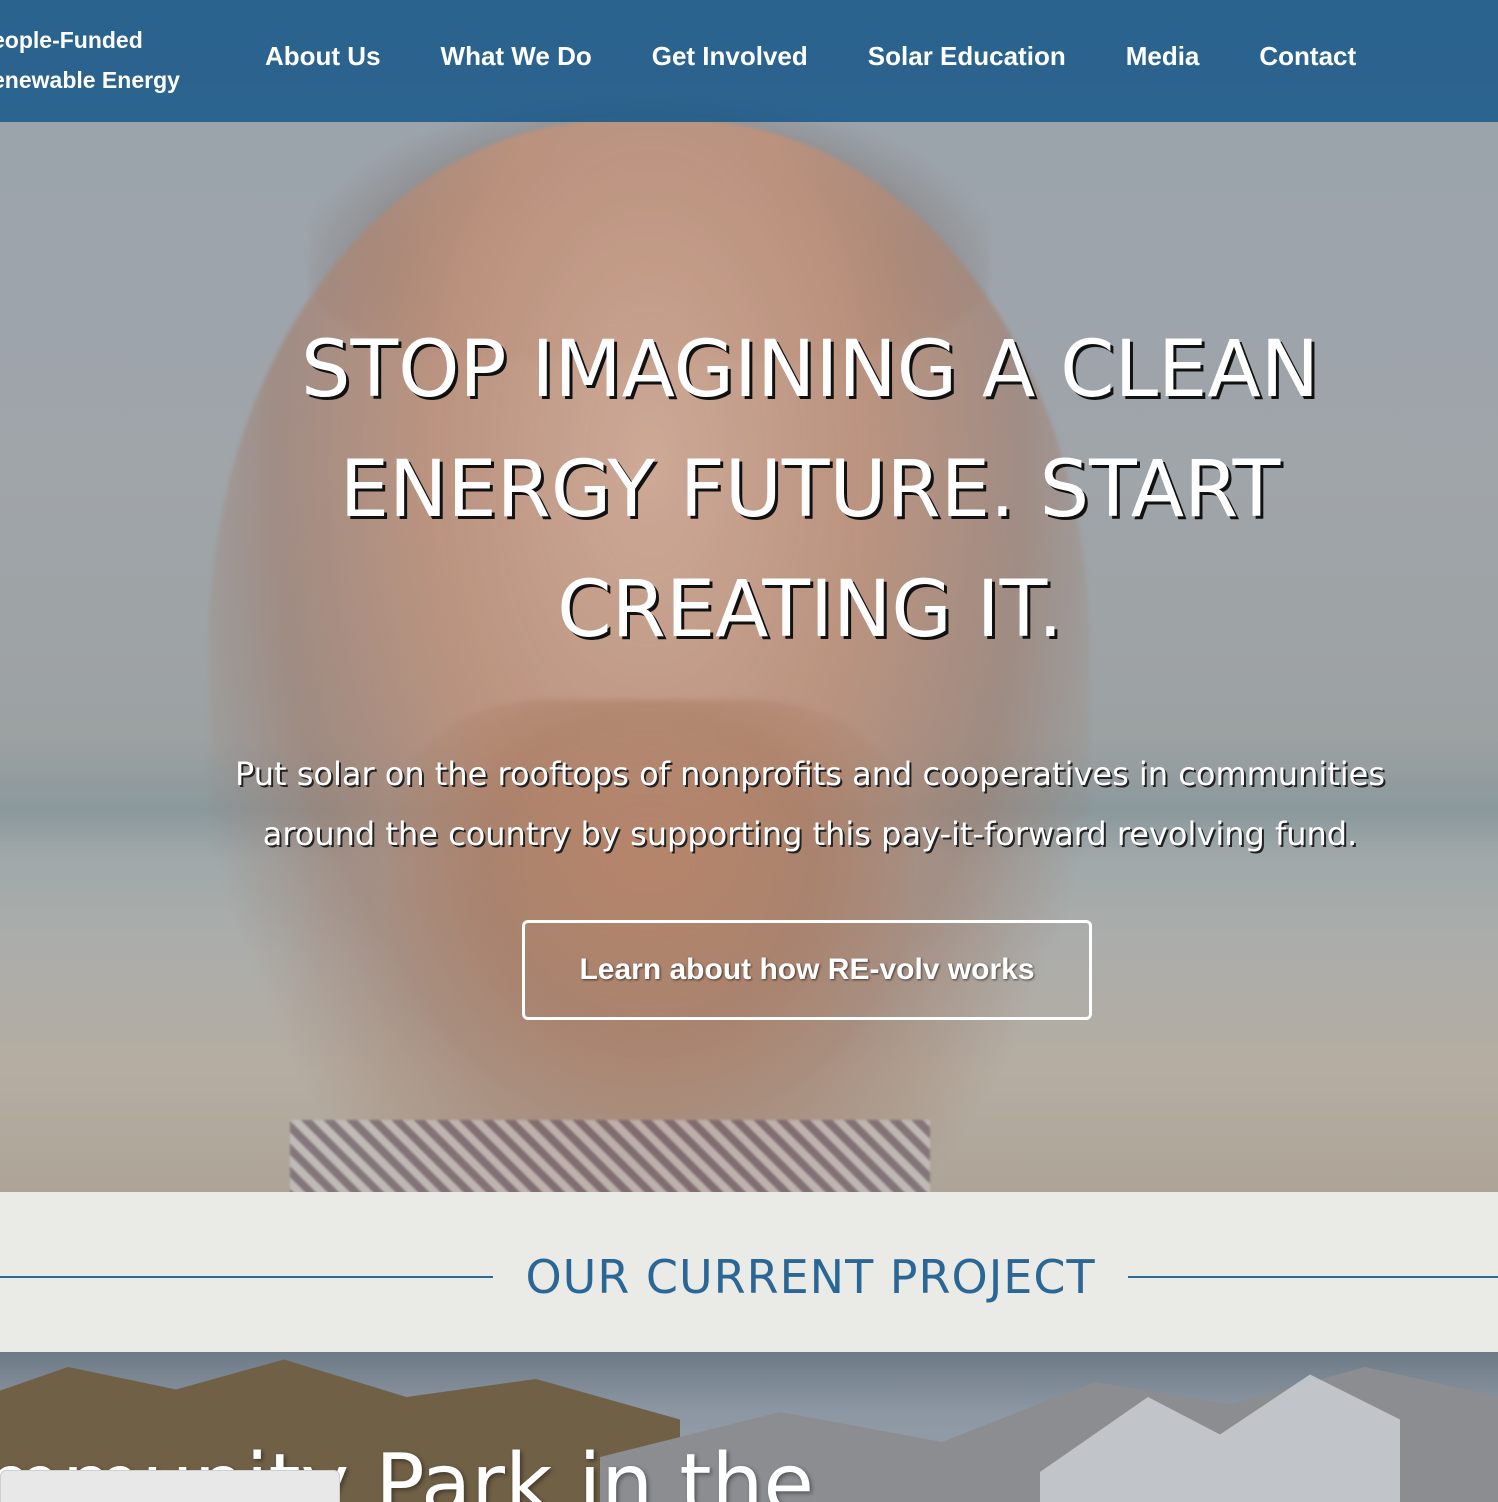 The width and height of the screenshot is (1498, 1502). I want to click on section-title: OUR CURRENT PROJECT, so click(810, 1277).